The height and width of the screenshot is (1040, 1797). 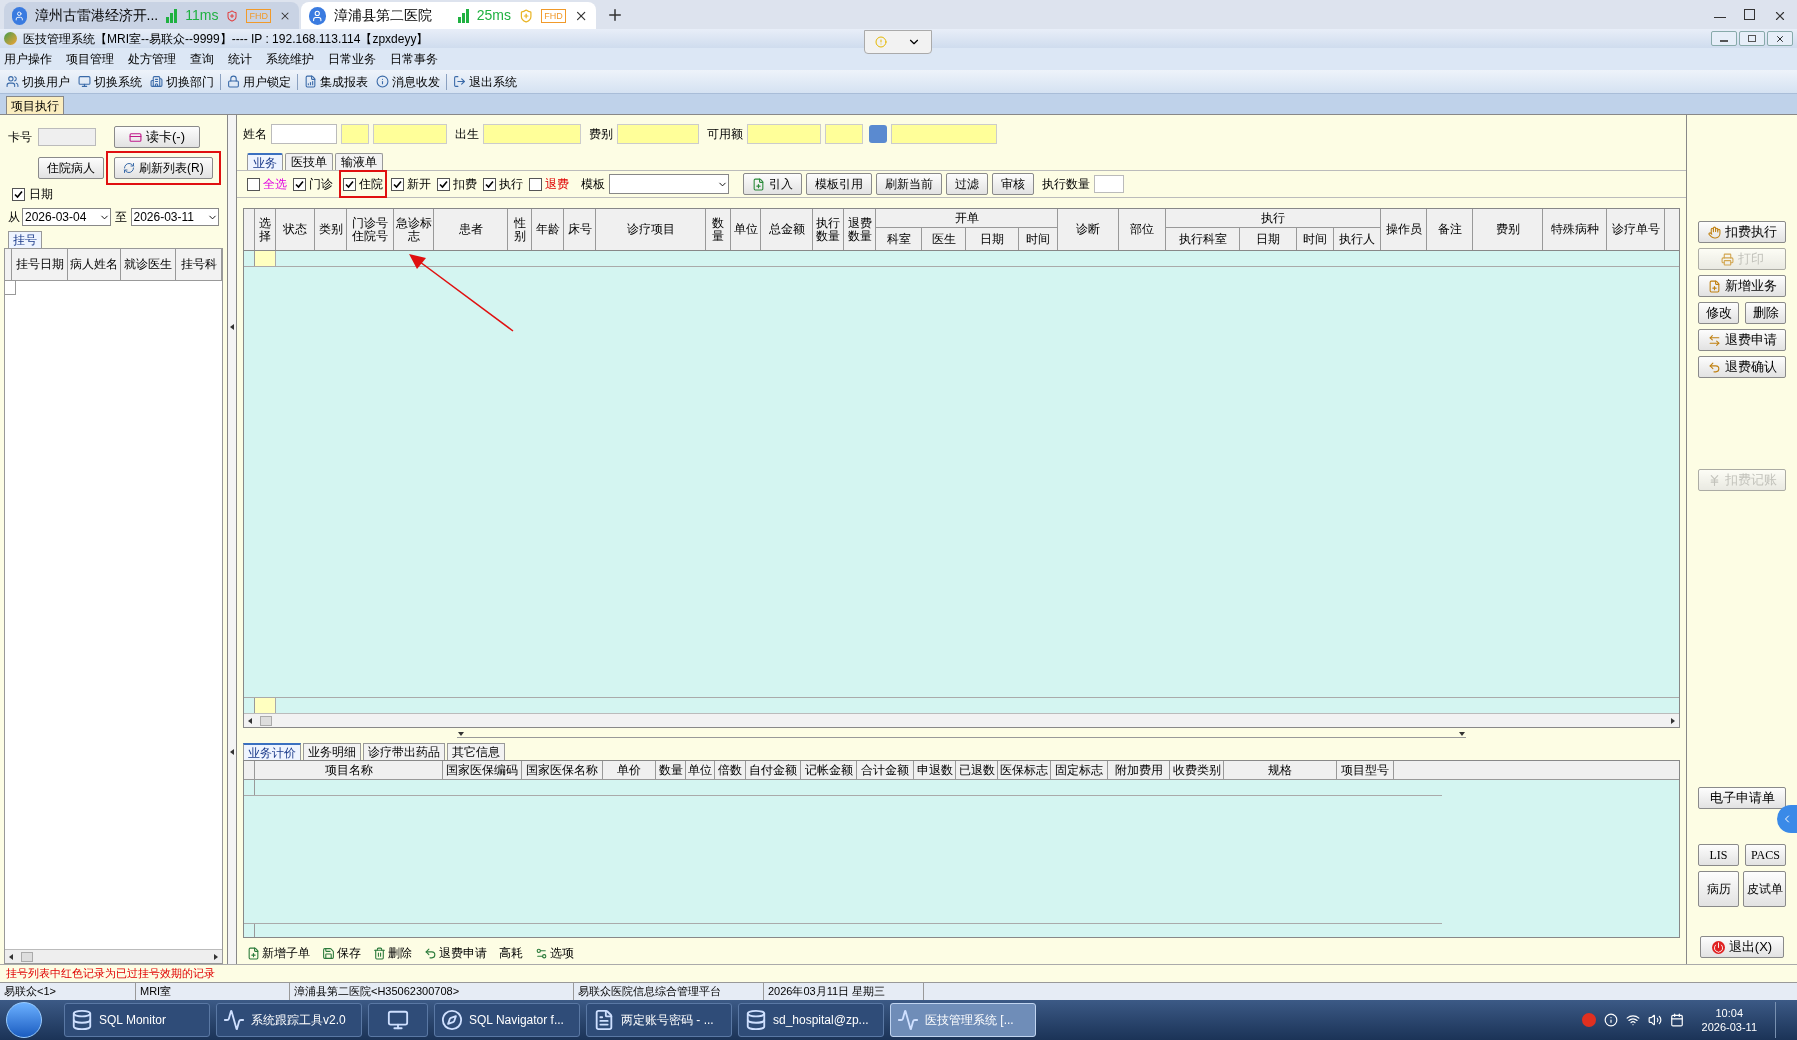 What do you see at coordinates (669, 184) in the screenshot?
I see `template-dropdown` at bounding box center [669, 184].